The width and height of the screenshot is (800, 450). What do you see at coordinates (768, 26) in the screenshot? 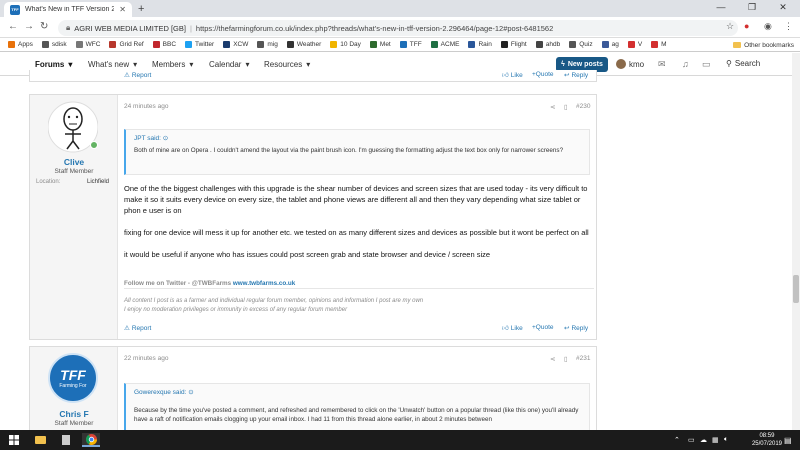
I see `profile-avatar-icon: ◉` at bounding box center [768, 26].